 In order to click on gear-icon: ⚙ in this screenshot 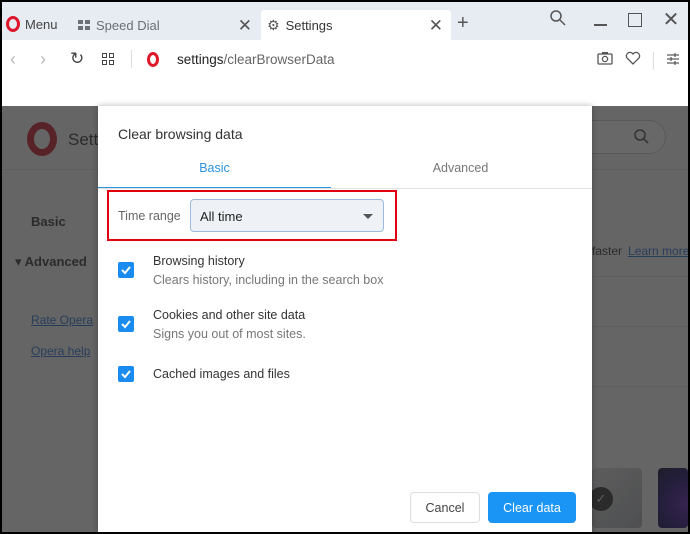, I will do `click(273, 24)`.